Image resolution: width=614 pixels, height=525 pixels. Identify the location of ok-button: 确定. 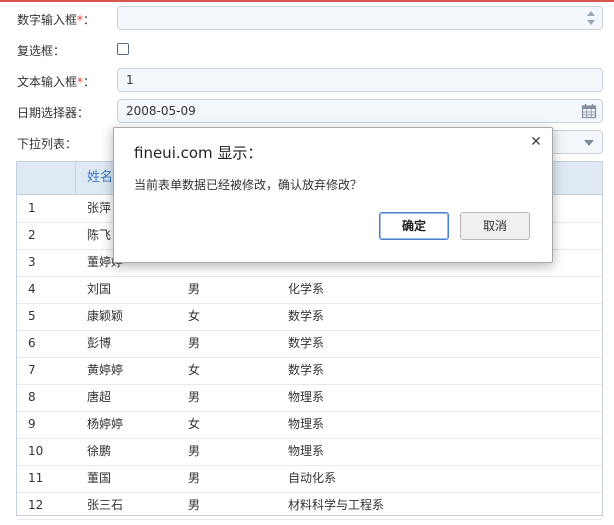
(414, 226).